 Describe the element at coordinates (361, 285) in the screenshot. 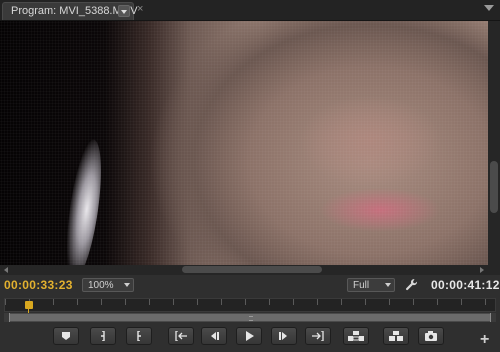

I see `playback-resolution-value: Full` at that location.